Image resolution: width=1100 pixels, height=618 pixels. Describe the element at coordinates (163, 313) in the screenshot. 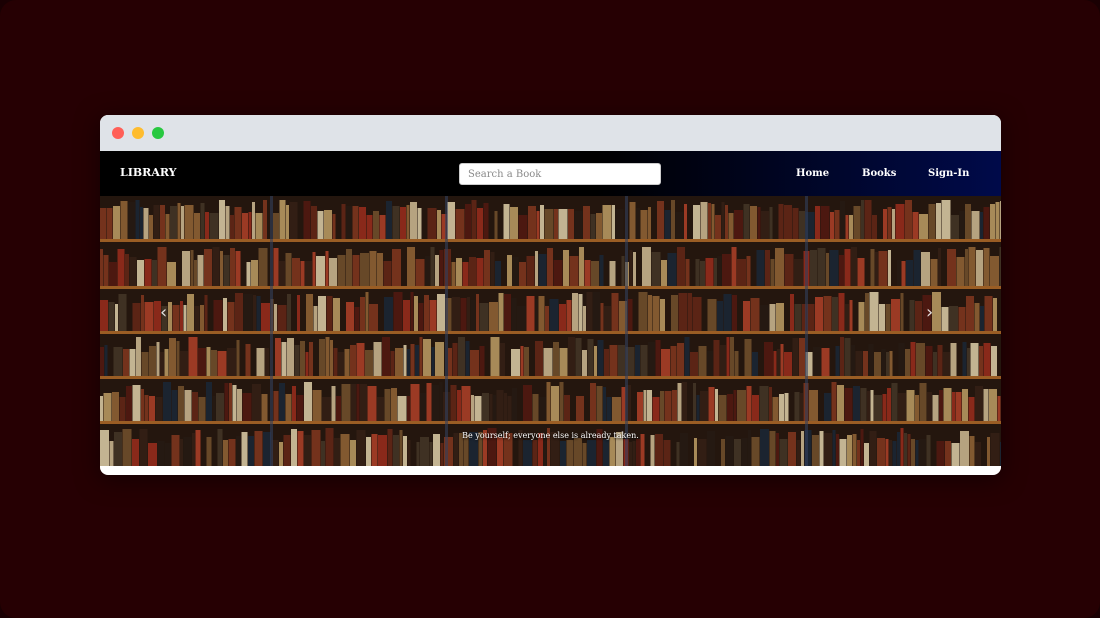

I see `chevron-left-icon: ‹` at that location.